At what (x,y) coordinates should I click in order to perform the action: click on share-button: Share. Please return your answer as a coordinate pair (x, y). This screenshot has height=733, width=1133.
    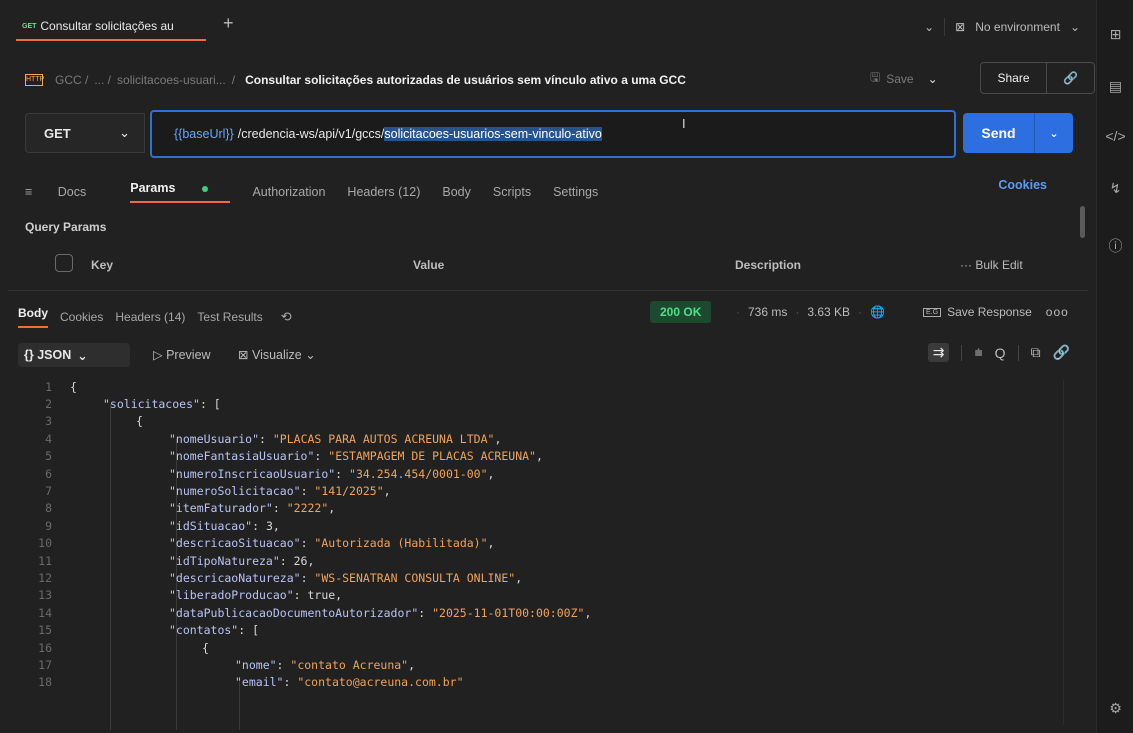
    Looking at the image, I should click on (1014, 78).